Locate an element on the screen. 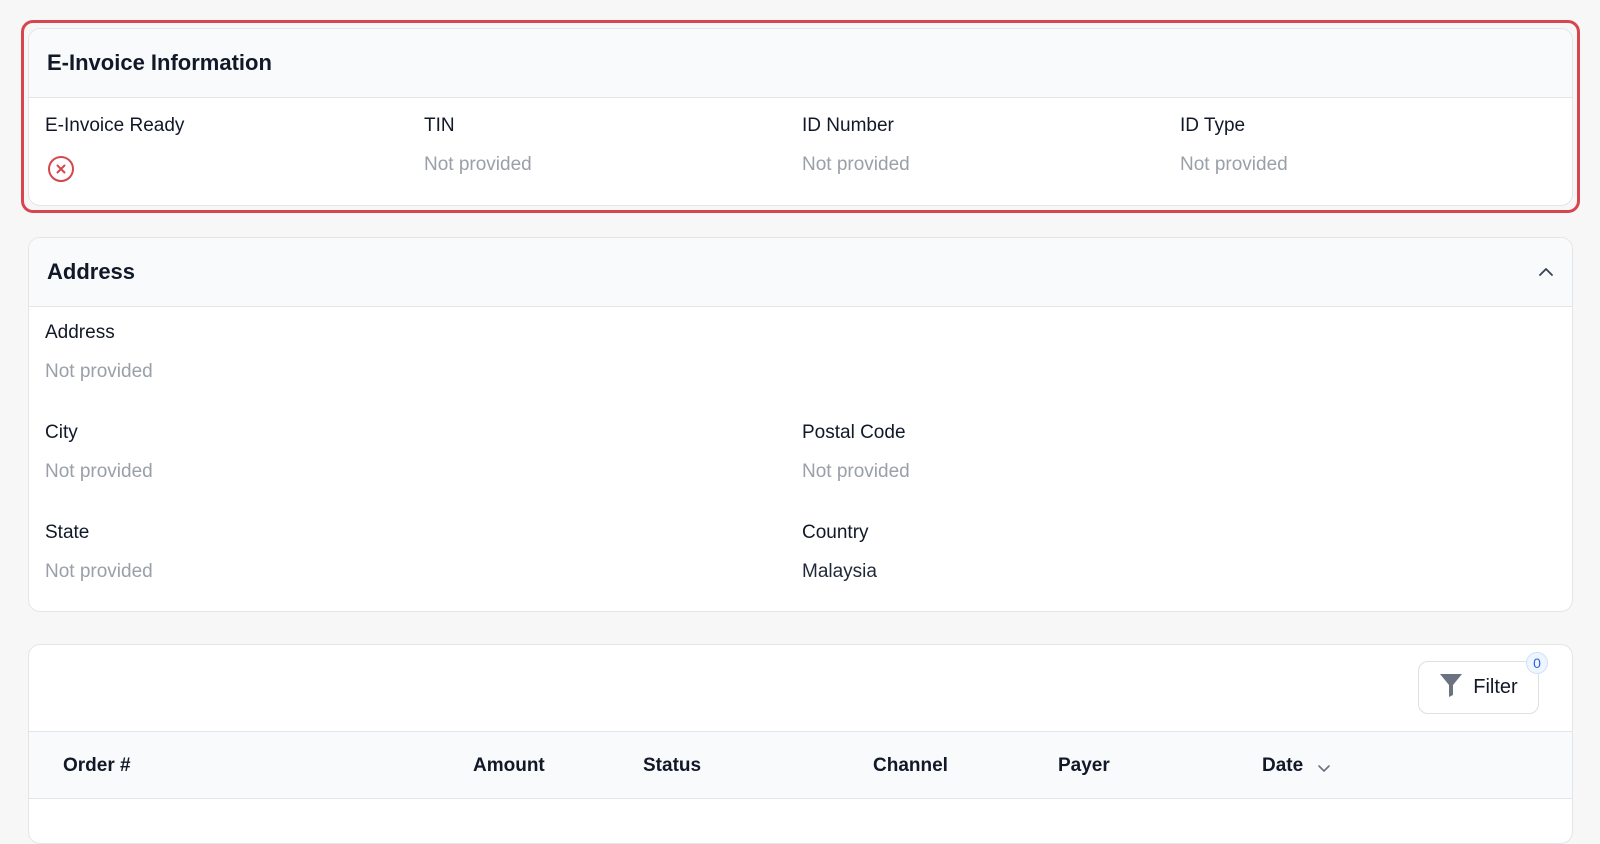 The height and width of the screenshot is (844, 1600). country-value: Malaysia is located at coordinates (839, 571).